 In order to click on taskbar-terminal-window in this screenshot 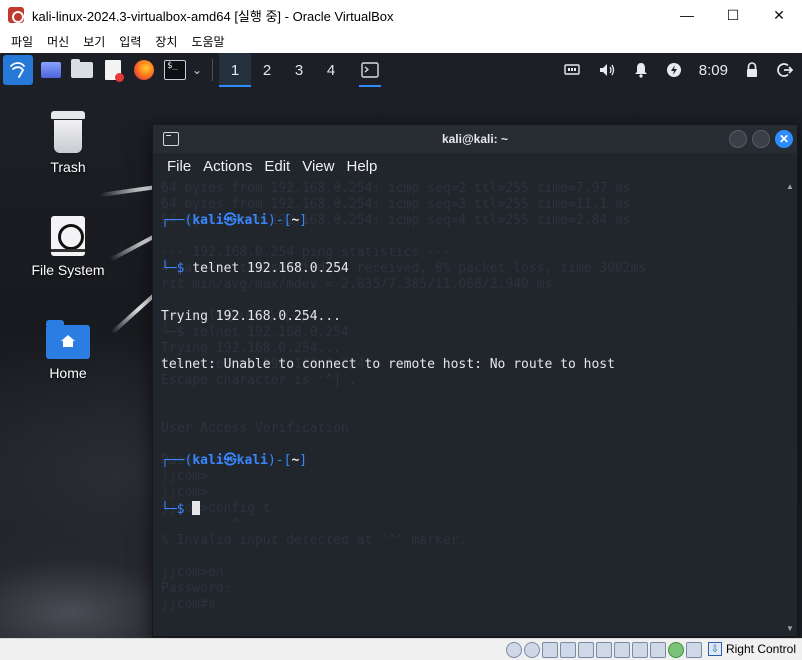, I will do `click(370, 70)`.